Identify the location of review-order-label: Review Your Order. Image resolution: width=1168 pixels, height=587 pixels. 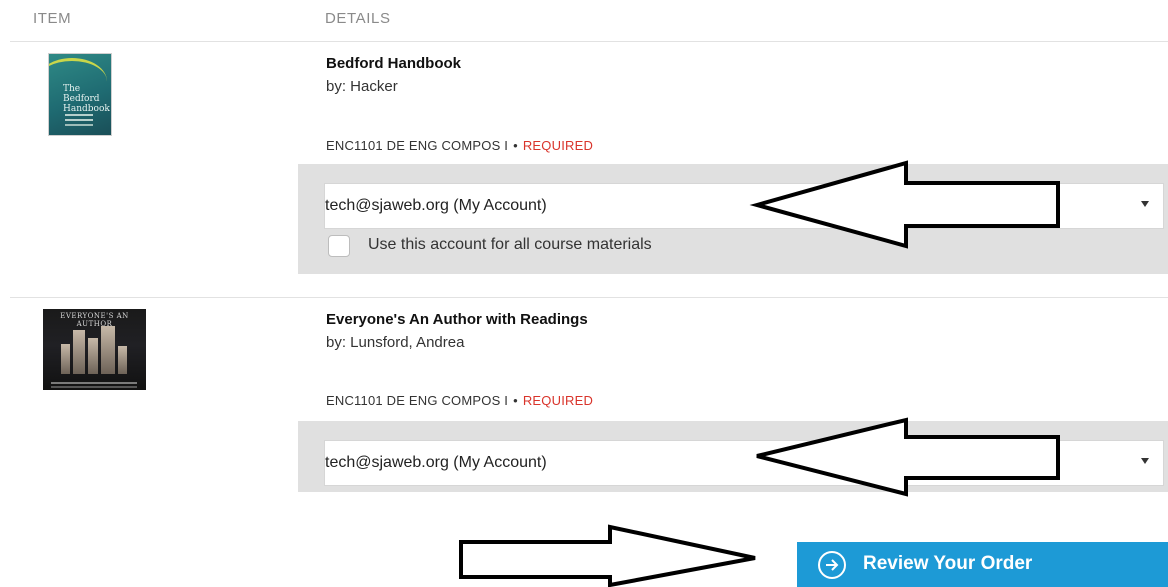
(948, 563).